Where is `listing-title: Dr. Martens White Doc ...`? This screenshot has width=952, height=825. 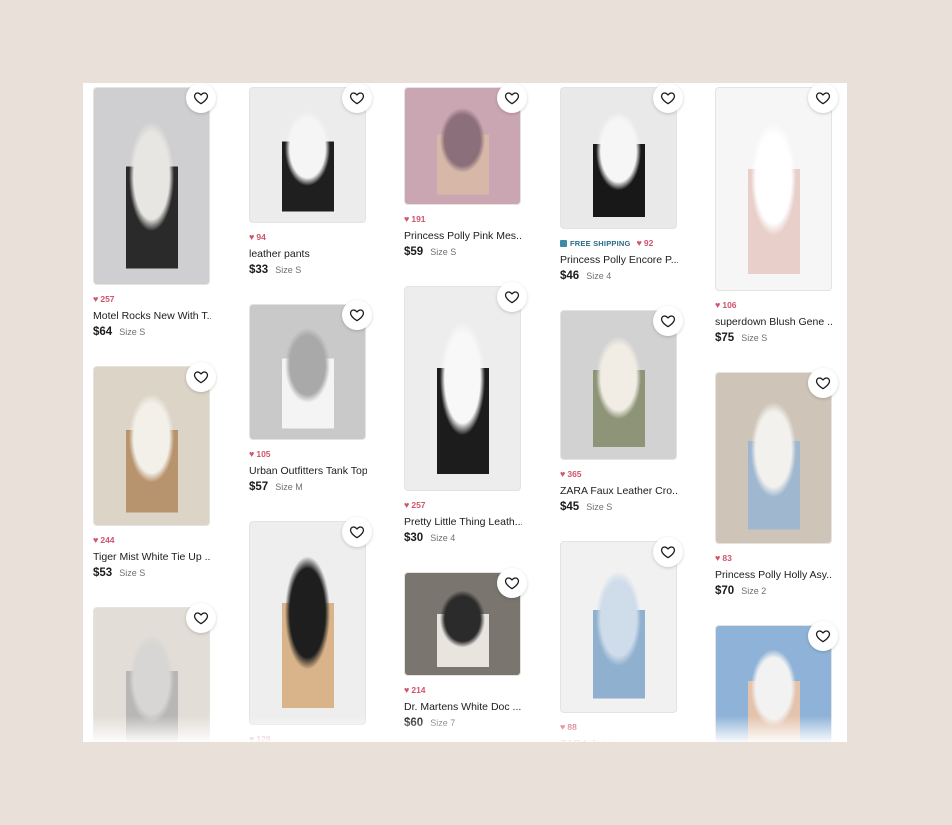
listing-title: Dr. Martens White Doc ... is located at coordinates (463, 707).